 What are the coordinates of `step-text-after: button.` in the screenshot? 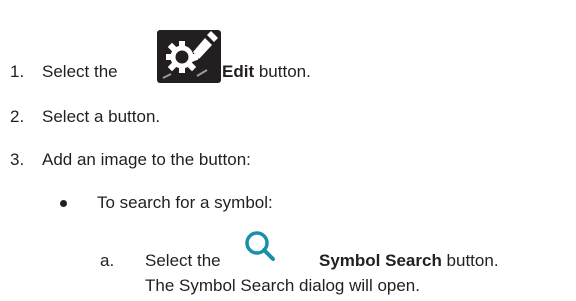 It's located at (282, 71).